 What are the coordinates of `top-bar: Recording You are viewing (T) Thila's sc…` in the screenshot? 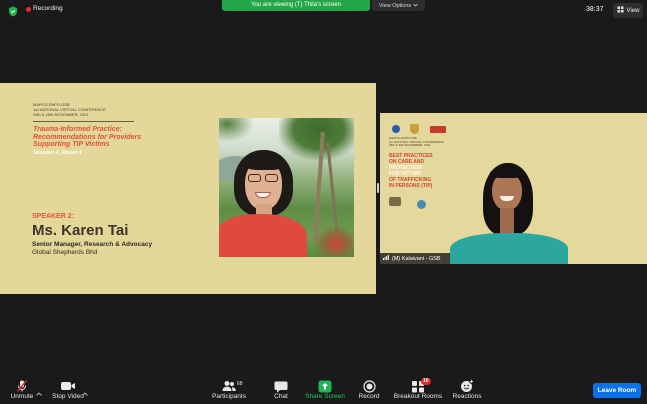 It's located at (323, 11).